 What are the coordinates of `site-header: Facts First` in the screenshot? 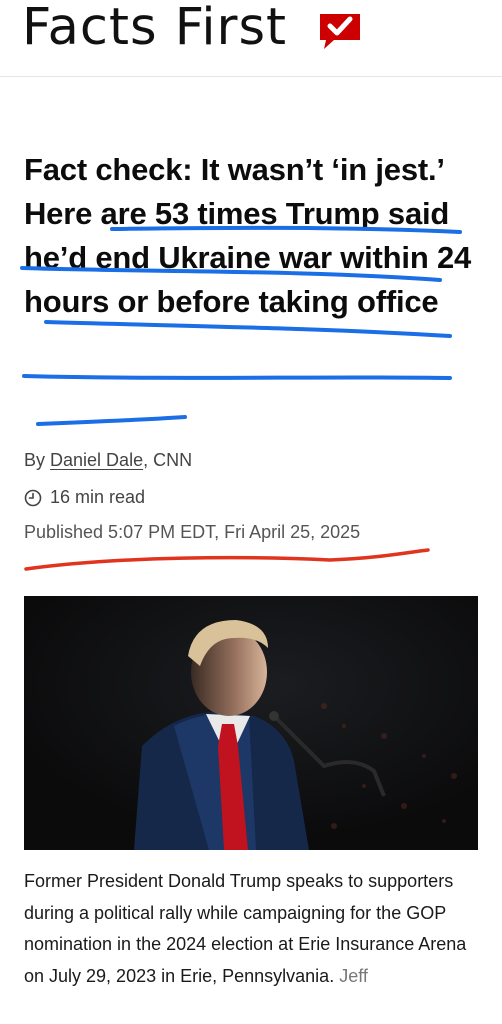 It's located at (251, 38).